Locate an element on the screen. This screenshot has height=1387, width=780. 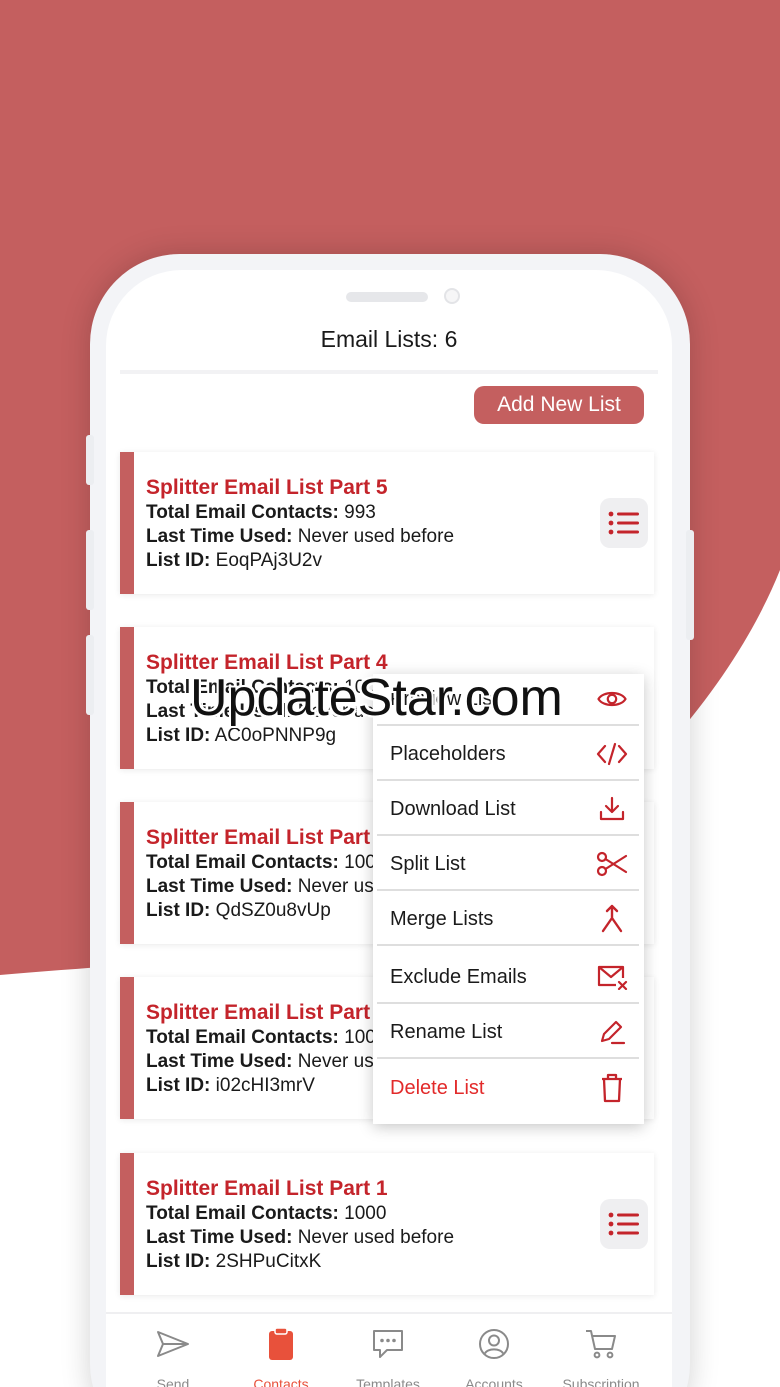
menu-item-label: Delete List is located at coordinates (437, 1087).